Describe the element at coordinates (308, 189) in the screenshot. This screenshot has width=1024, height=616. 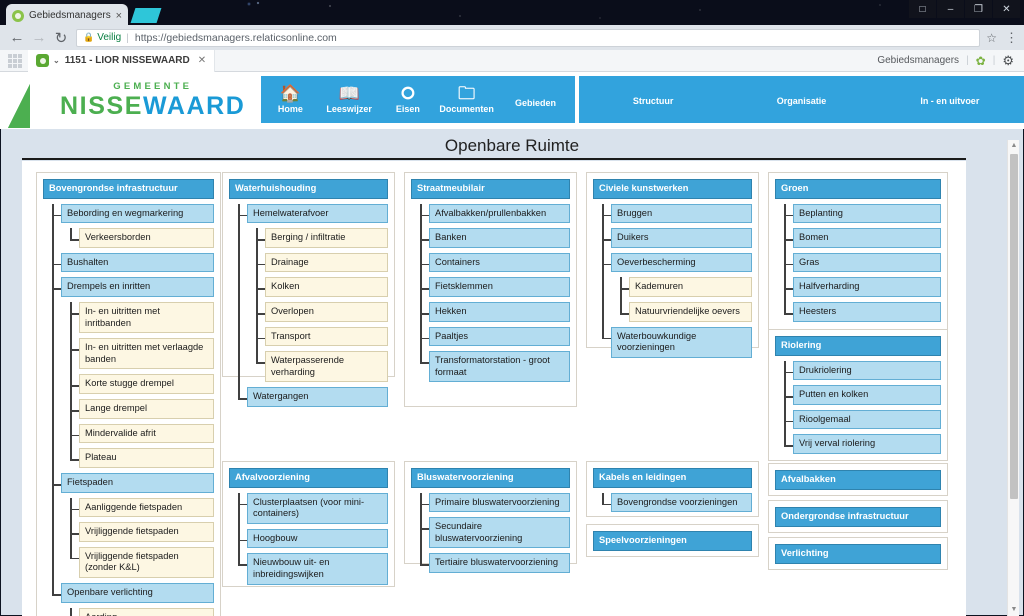
I see `tree-node-root: Waterhuishouding` at that location.